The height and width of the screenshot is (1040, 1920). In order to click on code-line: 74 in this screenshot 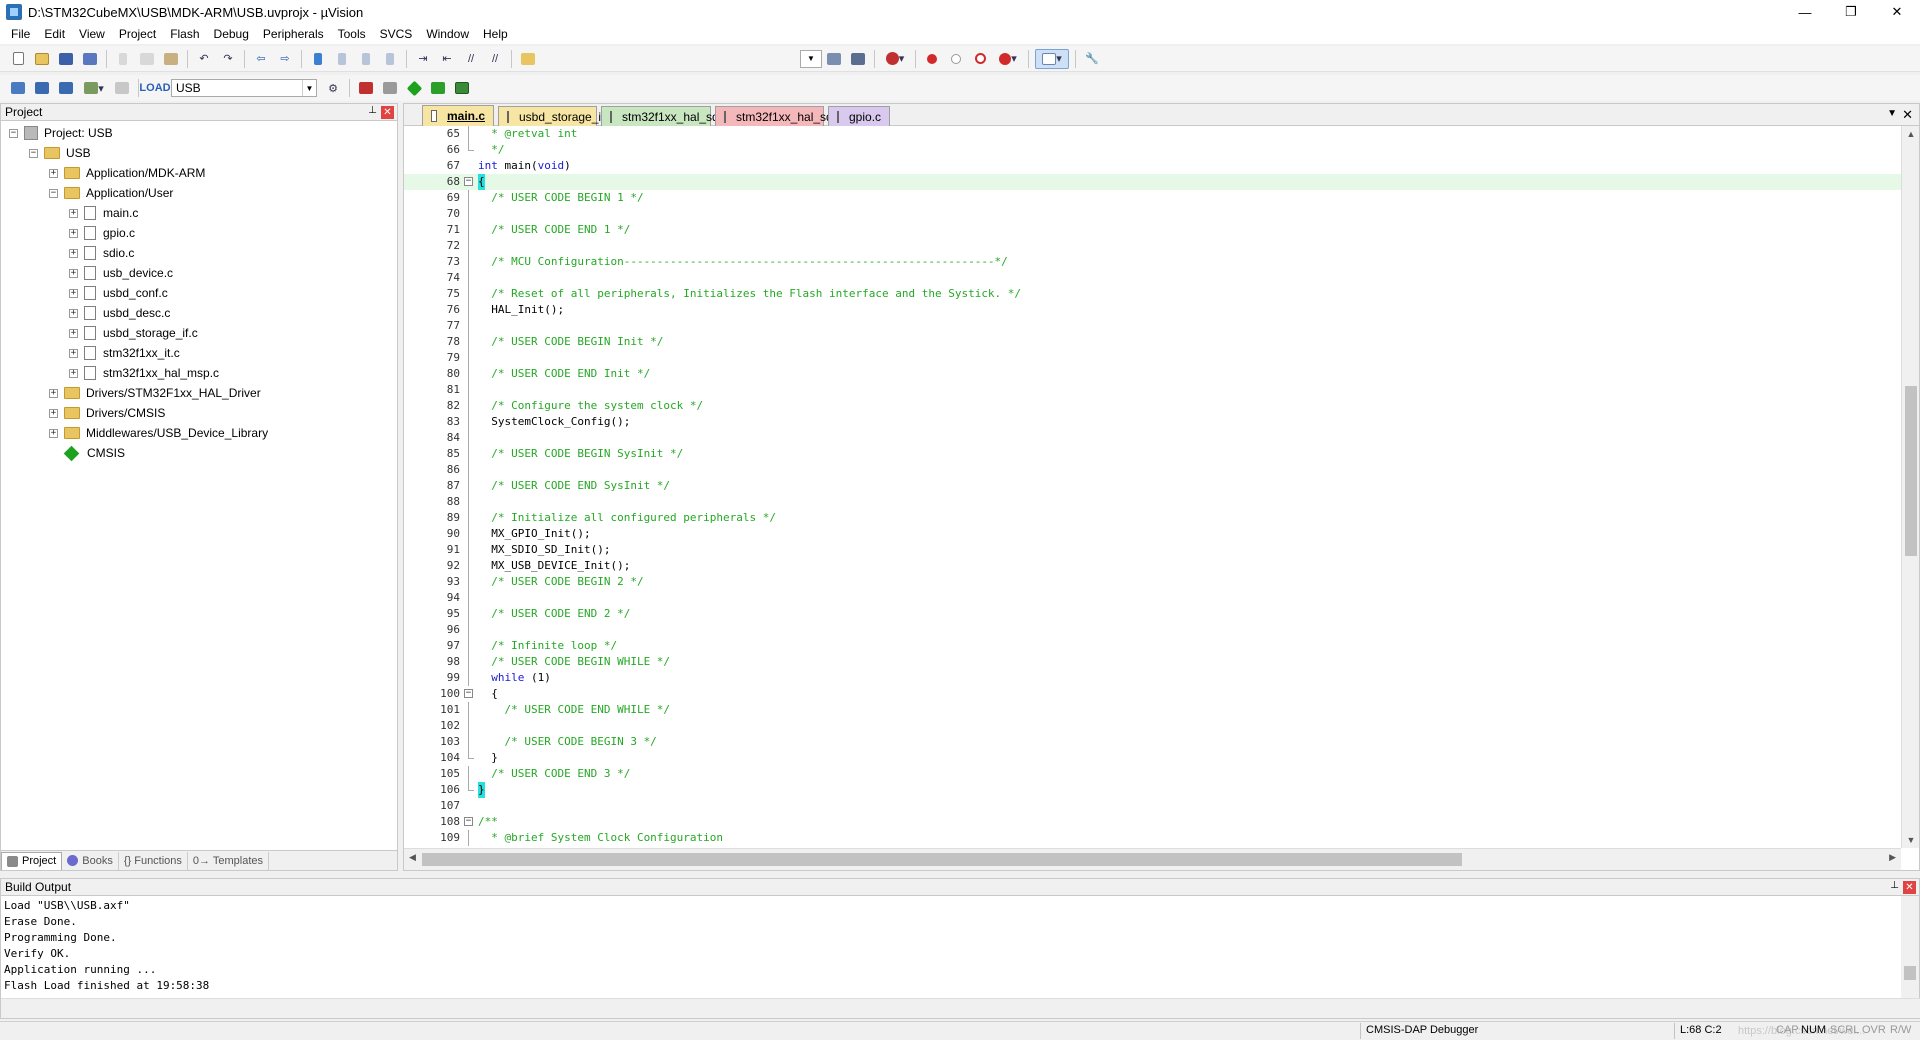, I will do `click(1152, 278)`.